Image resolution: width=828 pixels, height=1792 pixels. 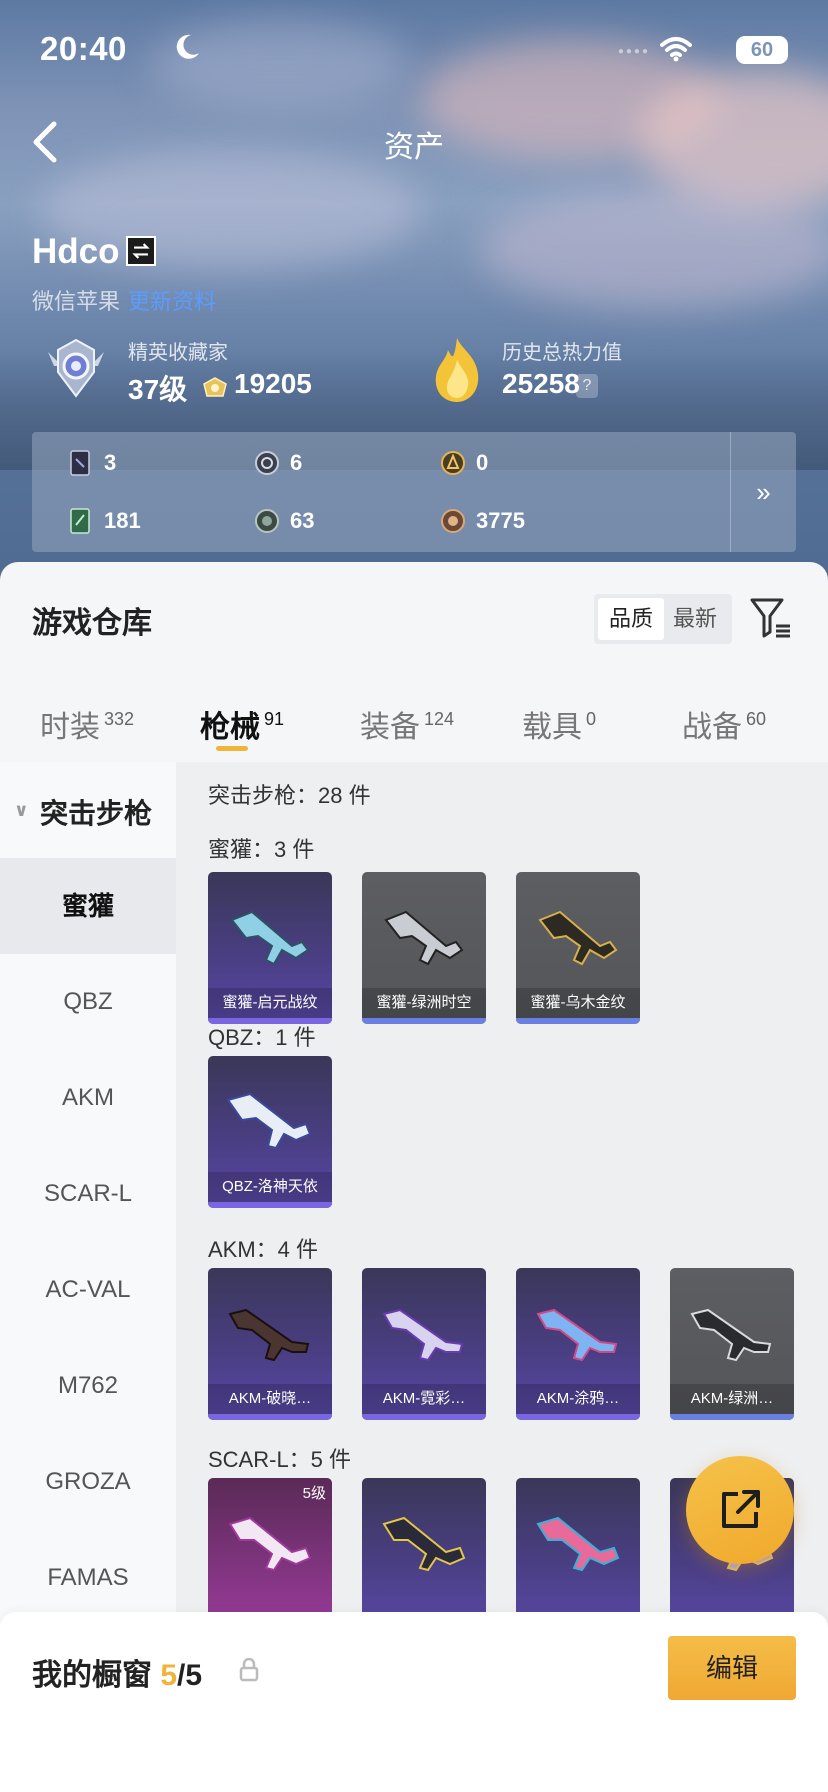 What do you see at coordinates (695, 619) in the screenshot?
I see `sort-newest-button: 最新` at bounding box center [695, 619].